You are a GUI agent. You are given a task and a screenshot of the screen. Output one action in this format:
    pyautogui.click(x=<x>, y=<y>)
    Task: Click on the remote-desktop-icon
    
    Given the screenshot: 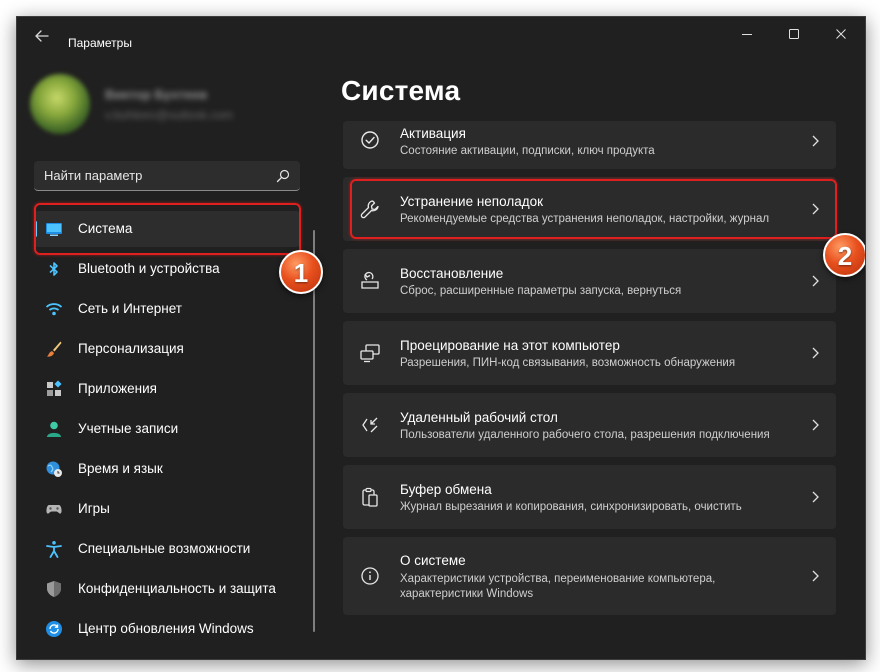 What is the action you would take?
    pyautogui.click(x=370, y=425)
    